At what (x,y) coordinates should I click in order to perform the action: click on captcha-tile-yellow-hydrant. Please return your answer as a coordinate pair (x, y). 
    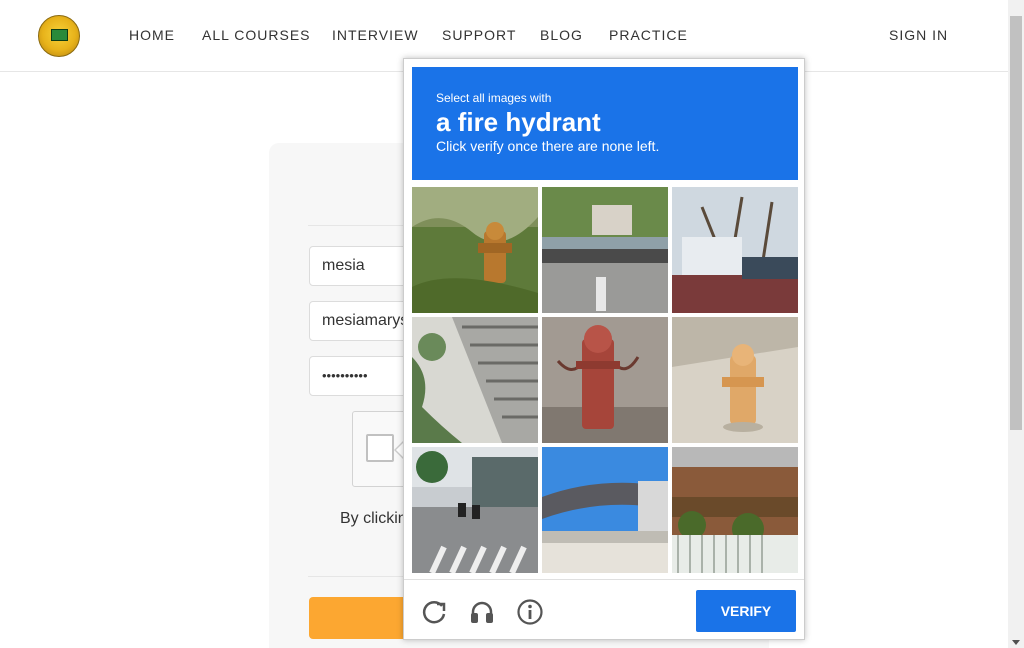
    Looking at the image, I should click on (735, 380).